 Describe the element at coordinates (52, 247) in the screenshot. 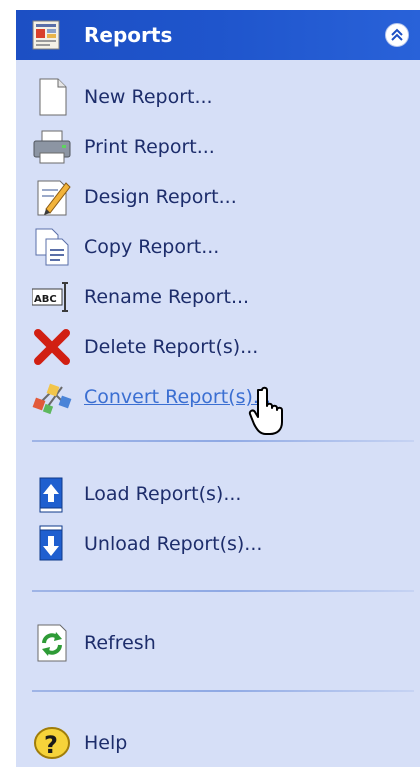

I see `copy-documents-icon` at that location.